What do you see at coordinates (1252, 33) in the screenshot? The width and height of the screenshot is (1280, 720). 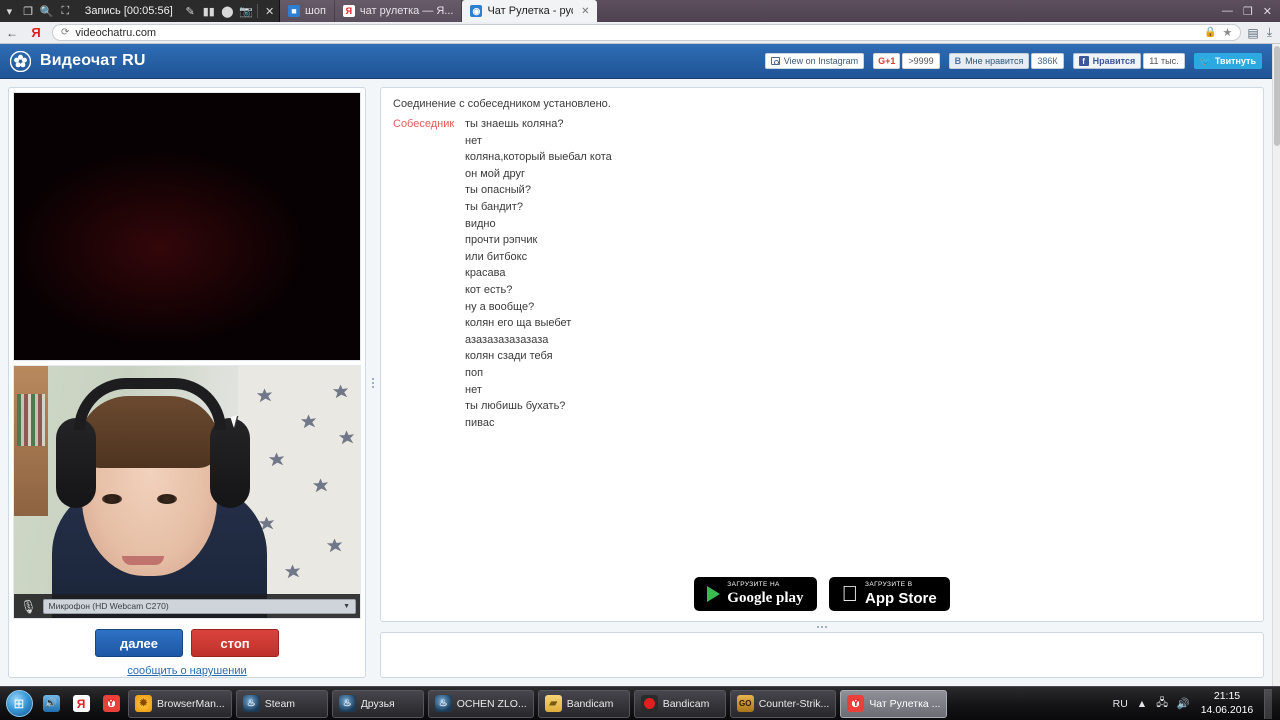 I see `screenshot-icon: ▤` at bounding box center [1252, 33].